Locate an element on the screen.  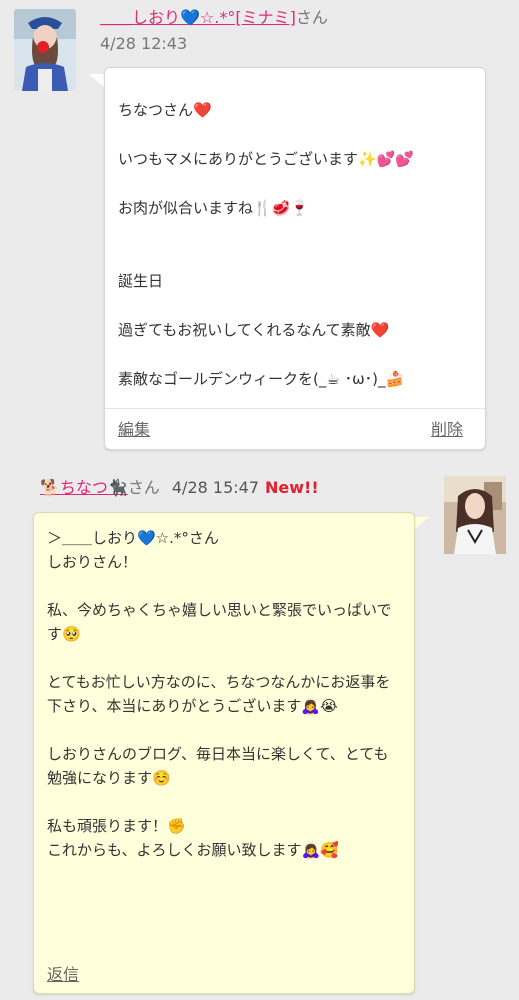
comment1-line: 誕生日 is located at coordinates (141, 281).